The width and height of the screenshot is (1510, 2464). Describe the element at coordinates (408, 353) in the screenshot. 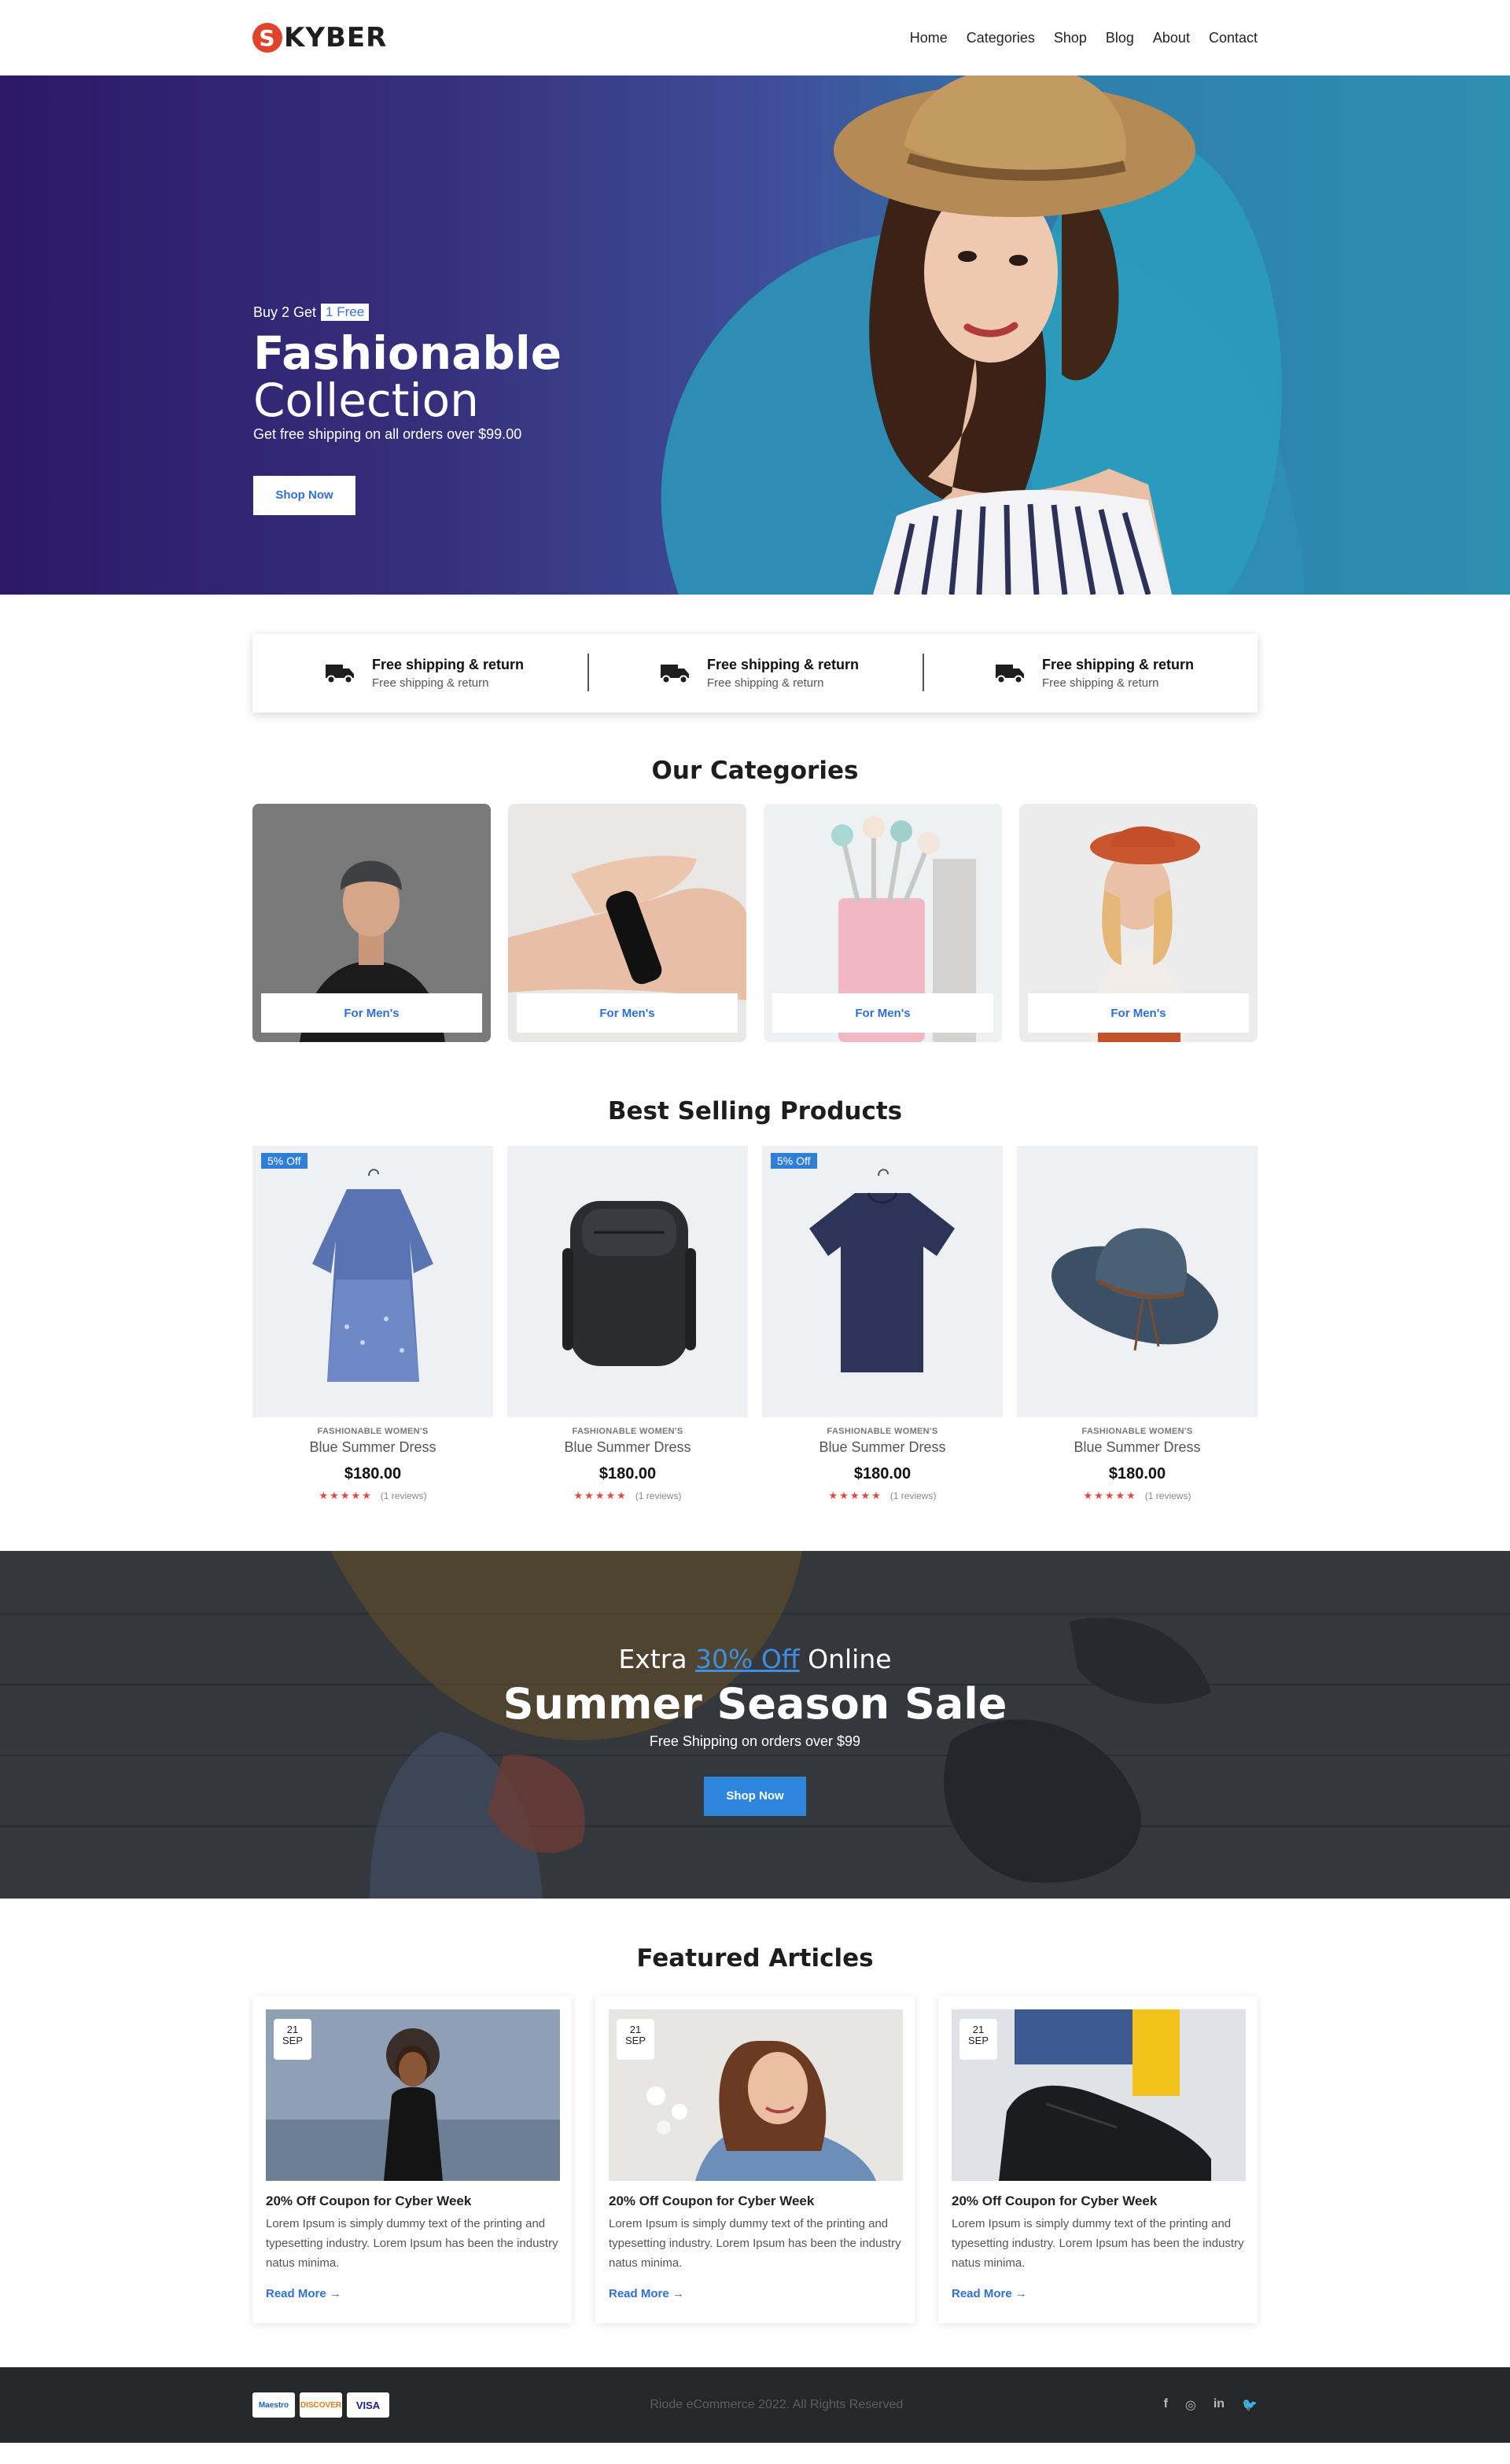

I see `hero-title-line1: Fashionable` at that location.